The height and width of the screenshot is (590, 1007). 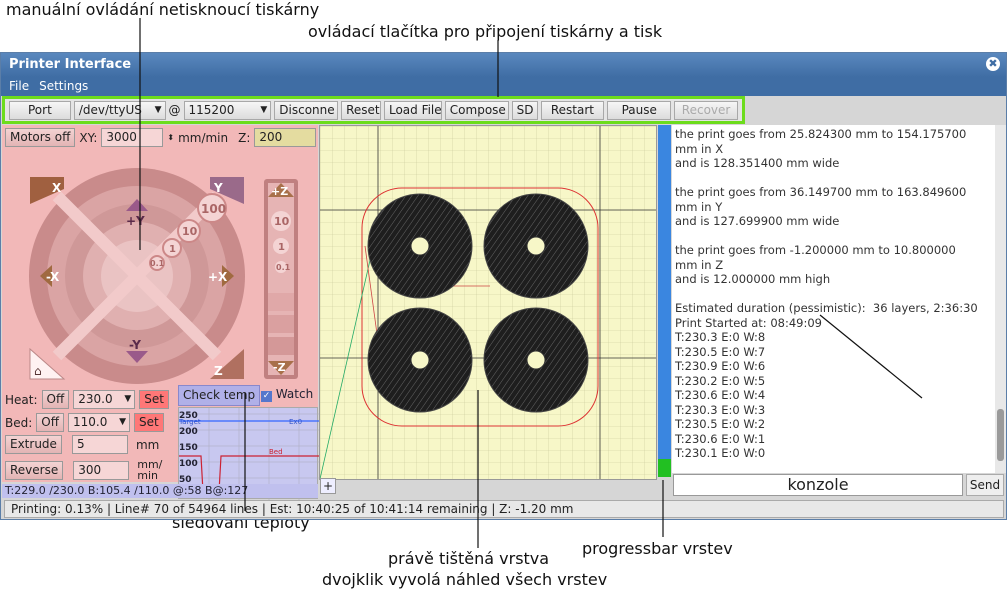 What do you see at coordinates (135, 221) in the screenshot?
I see `svg-text: +Y` at bounding box center [135, 221].